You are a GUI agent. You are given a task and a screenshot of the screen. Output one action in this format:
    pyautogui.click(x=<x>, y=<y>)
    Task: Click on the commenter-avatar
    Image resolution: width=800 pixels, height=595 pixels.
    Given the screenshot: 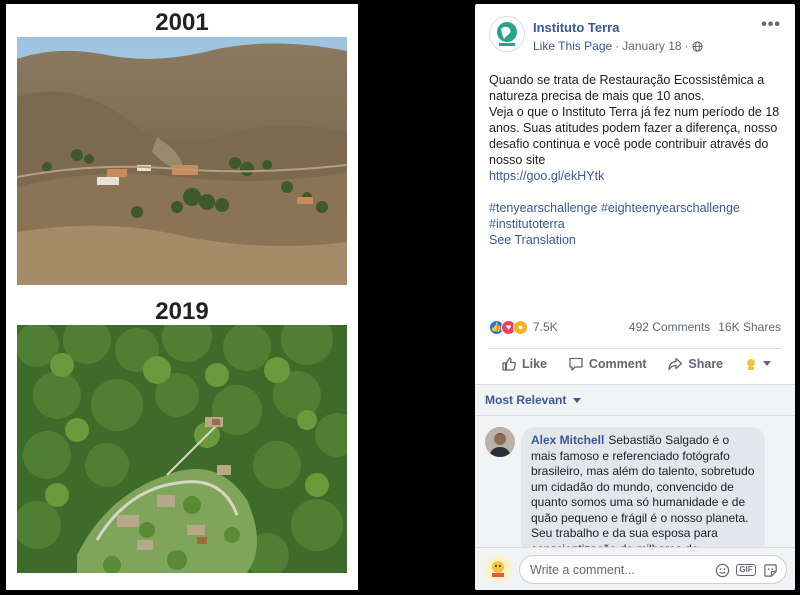 What is the action you would take?
    pyautogui.click(x=500, y=442)
    